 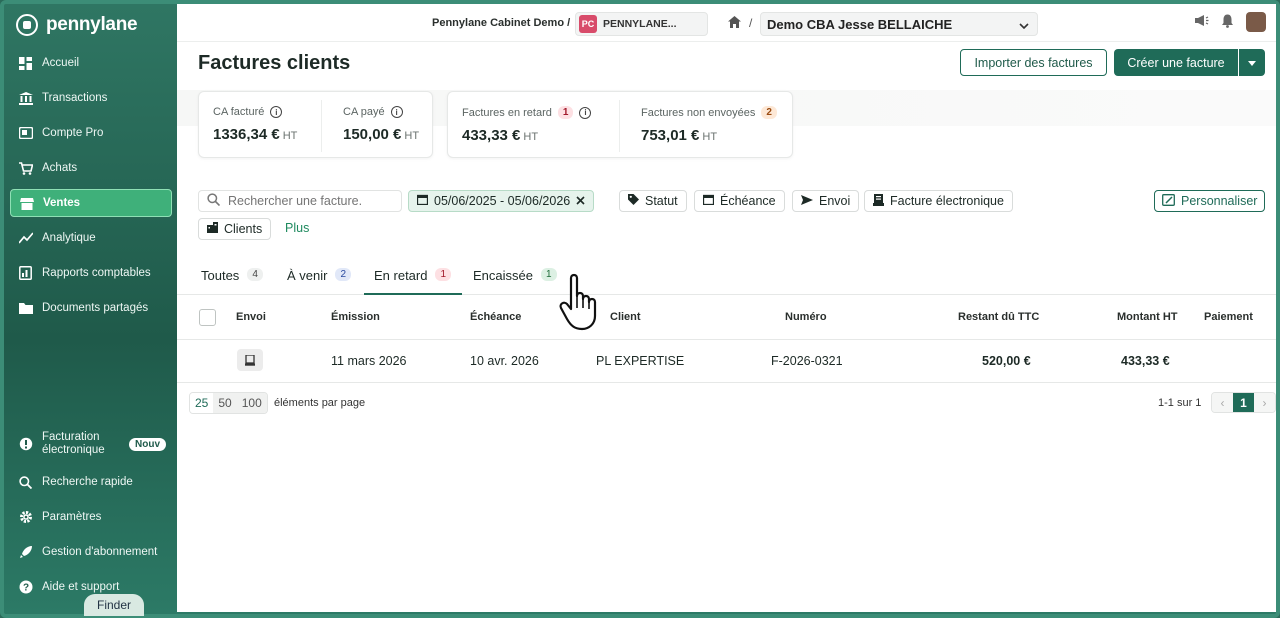 I want to click on column-header-paiement: Paiement, so click(x=1228, y=317).